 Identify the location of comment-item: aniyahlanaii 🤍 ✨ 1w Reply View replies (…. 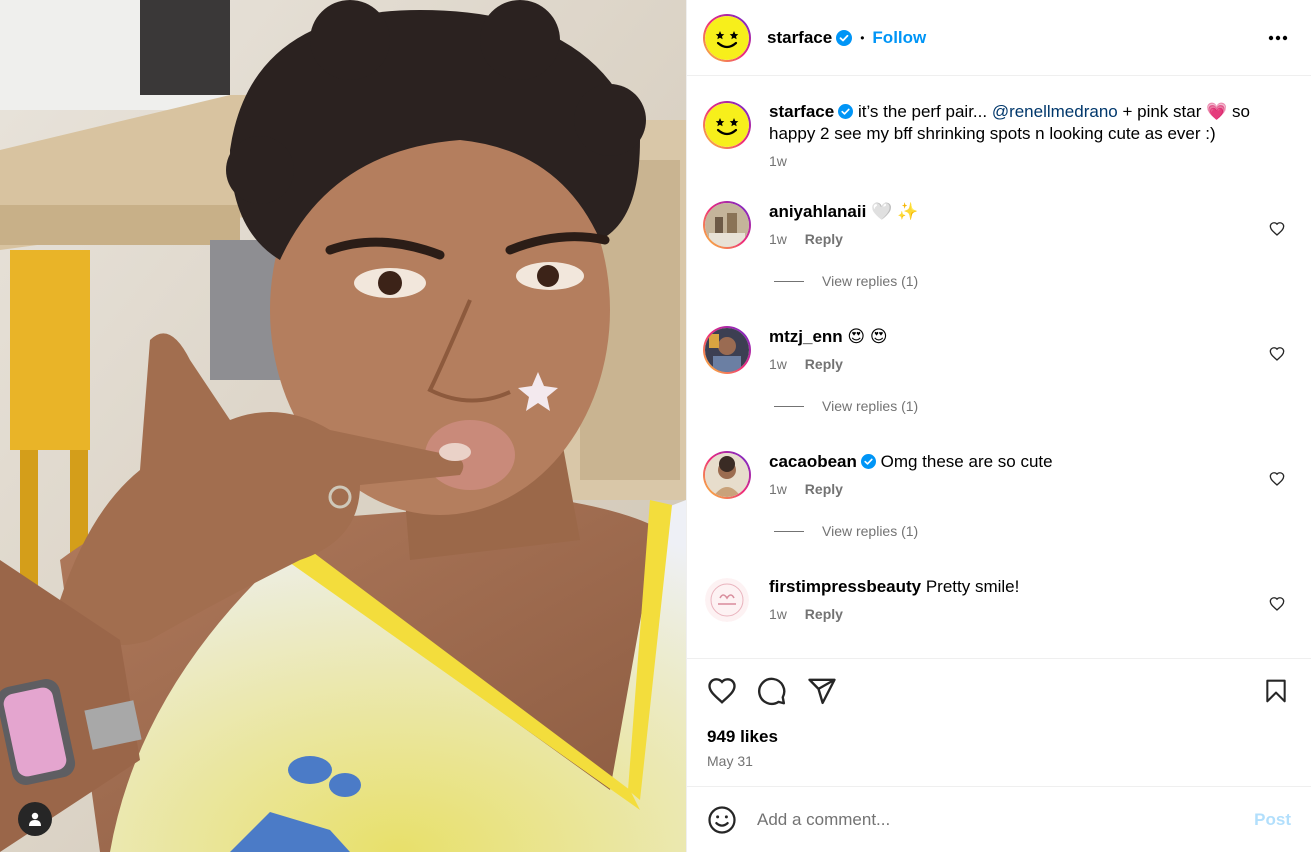
(999, 263).